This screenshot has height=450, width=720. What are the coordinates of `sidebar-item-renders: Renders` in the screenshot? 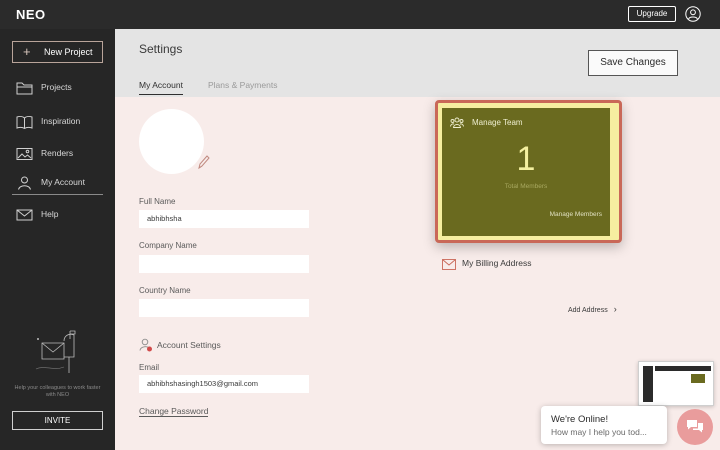 It's located at (57, 155).